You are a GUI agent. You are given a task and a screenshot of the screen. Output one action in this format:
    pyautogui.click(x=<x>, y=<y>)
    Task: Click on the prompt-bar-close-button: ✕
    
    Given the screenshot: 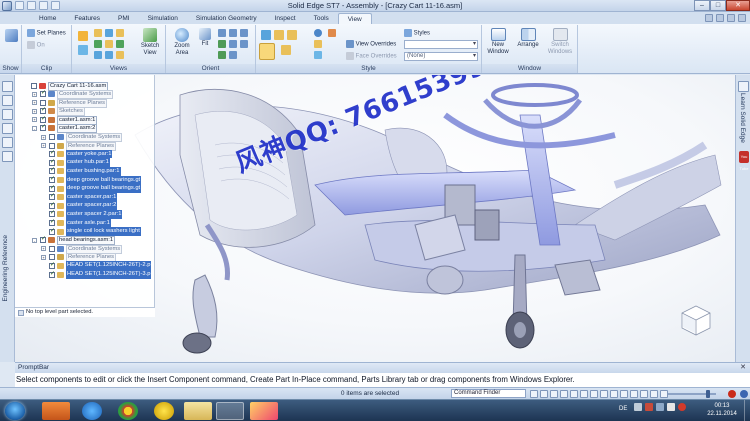 What is the action you would take?
    pyautogui.click(x=743, y=368)
    